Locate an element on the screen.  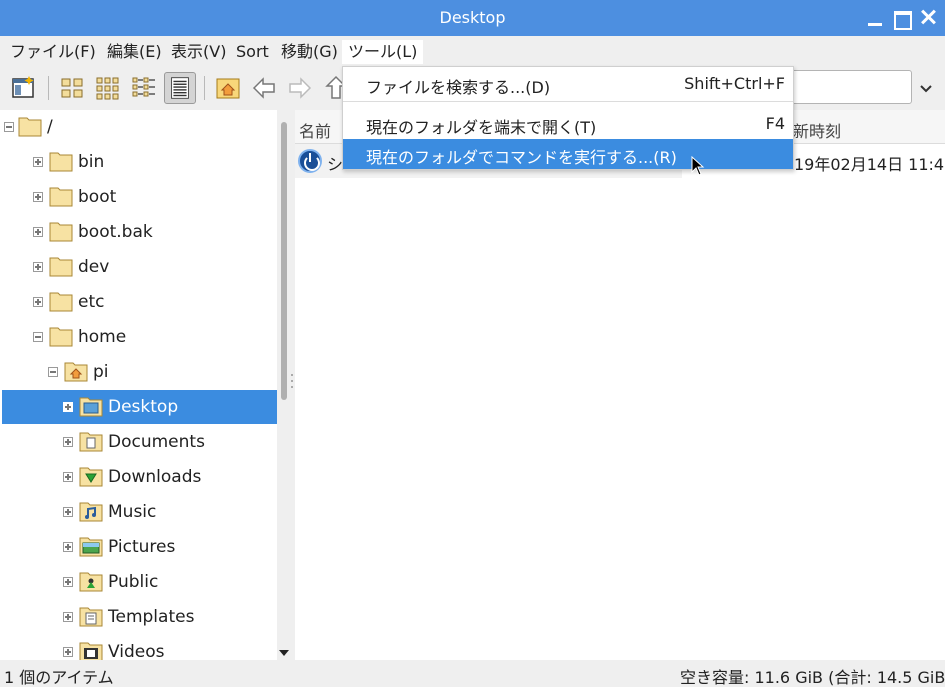
menu-edit: 編集(E) is located at coordinates (134, 52).